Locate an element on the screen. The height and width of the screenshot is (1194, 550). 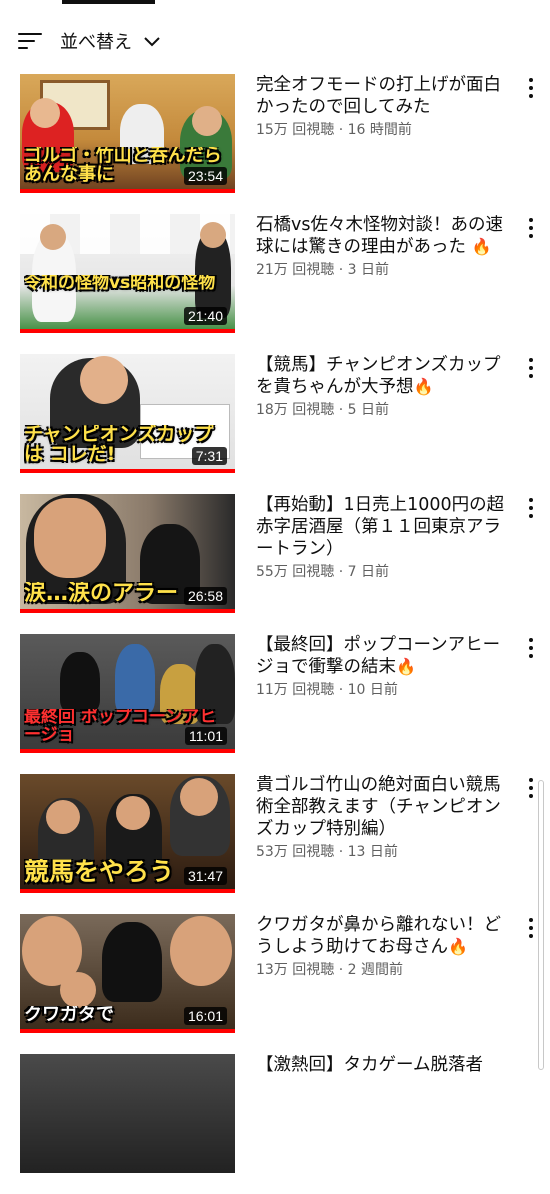
video-duration: 23:54 is located at coordinates (205, 176).